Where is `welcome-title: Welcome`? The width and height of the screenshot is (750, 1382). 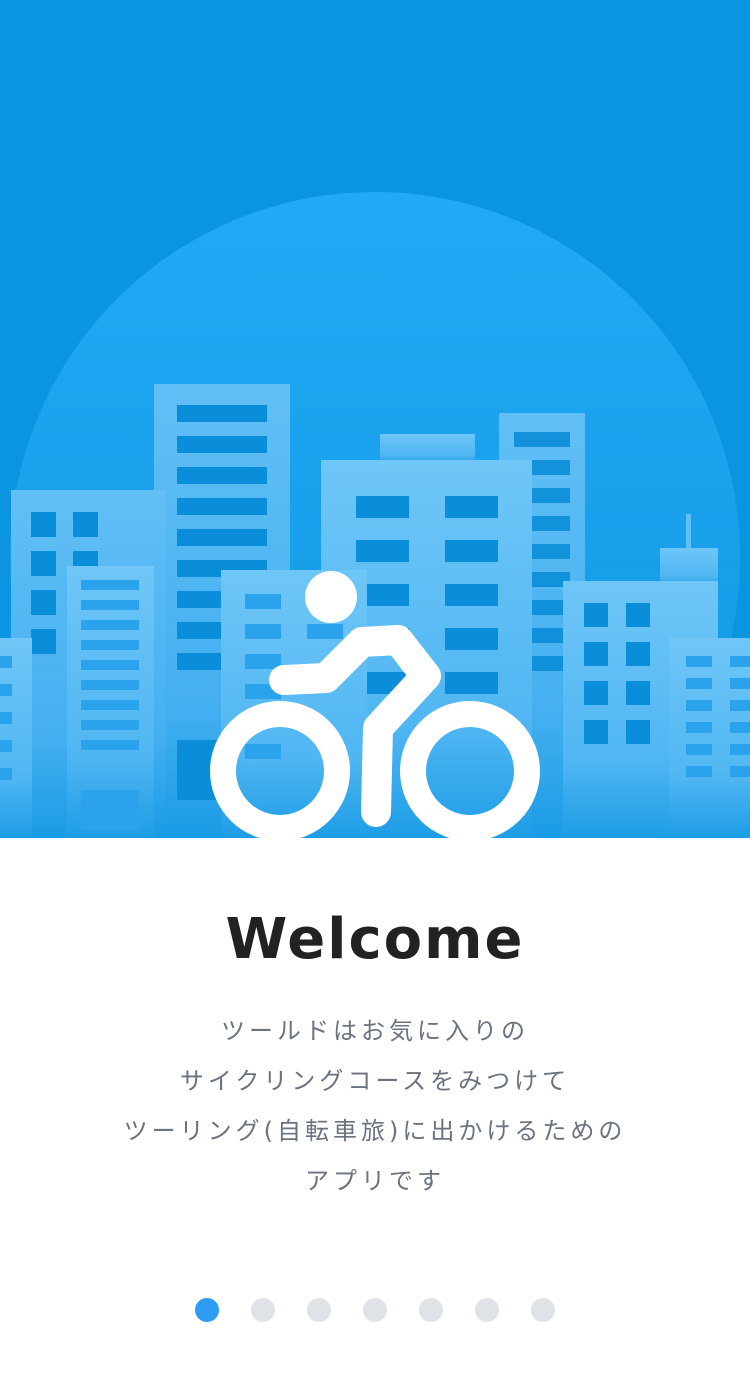
welcome-title: Welcome is located at coordinates (375, 939).